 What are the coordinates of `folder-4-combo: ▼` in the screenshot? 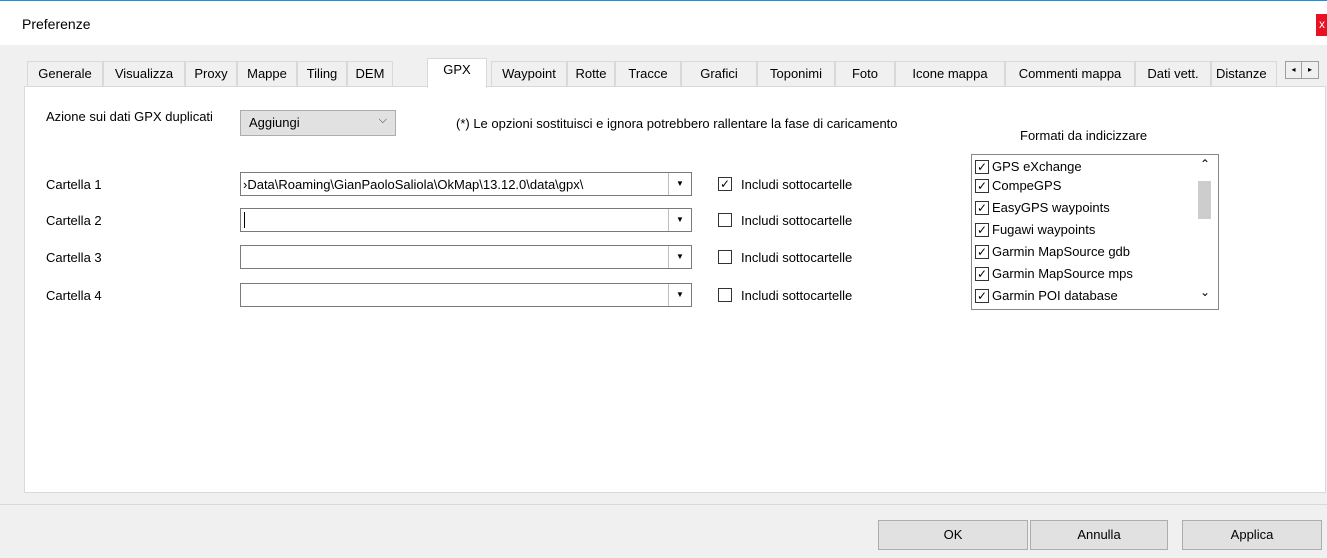 It's located at (466, 295).